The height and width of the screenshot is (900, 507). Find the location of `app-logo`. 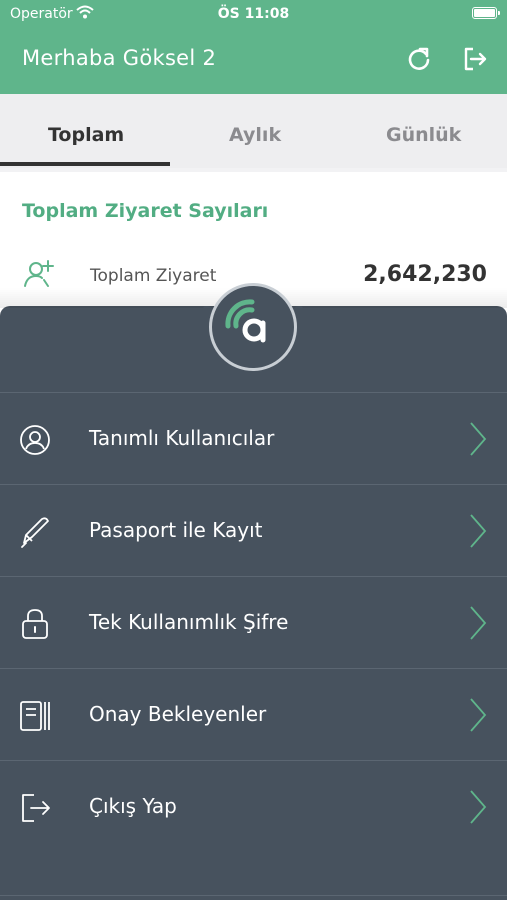

app-logo is located at coordinates (245, 321).